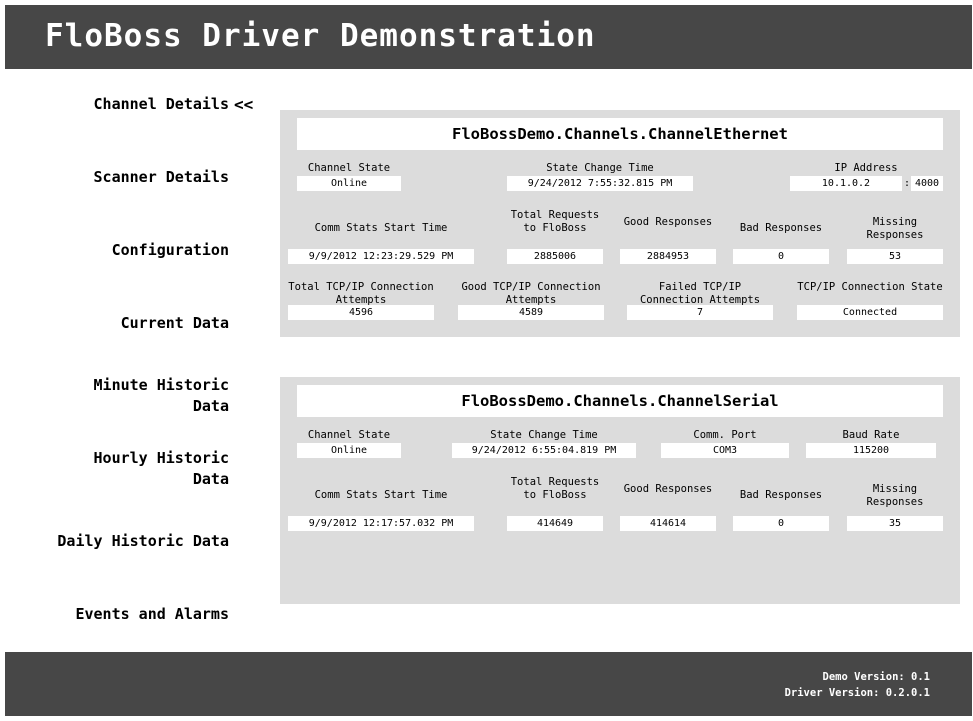  What do you see at coordinates (895, 256) in the screenshot?
I see `eth-missing-responses-value: 53` at bounding box center [895, 256].